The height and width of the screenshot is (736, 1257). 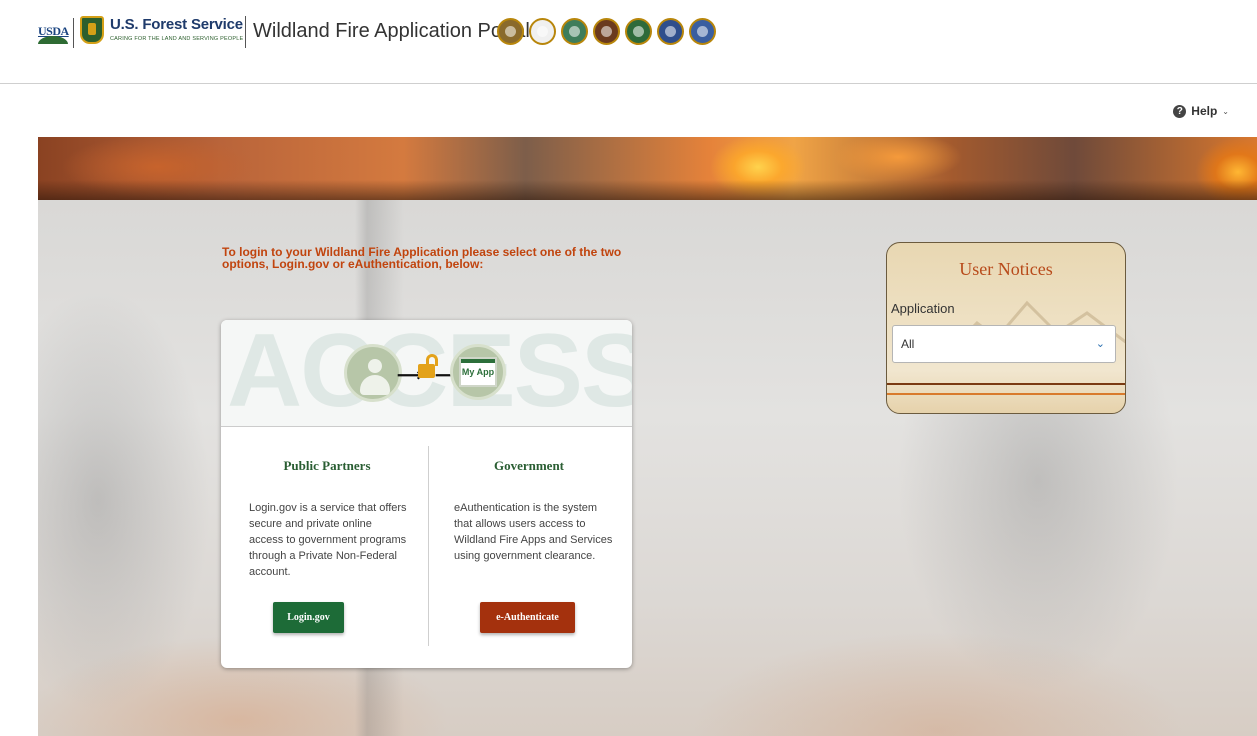 What do you see at coordinates (647, 168) in the screenshot?
I see `fire-banner` at bounding box center [647, 168].